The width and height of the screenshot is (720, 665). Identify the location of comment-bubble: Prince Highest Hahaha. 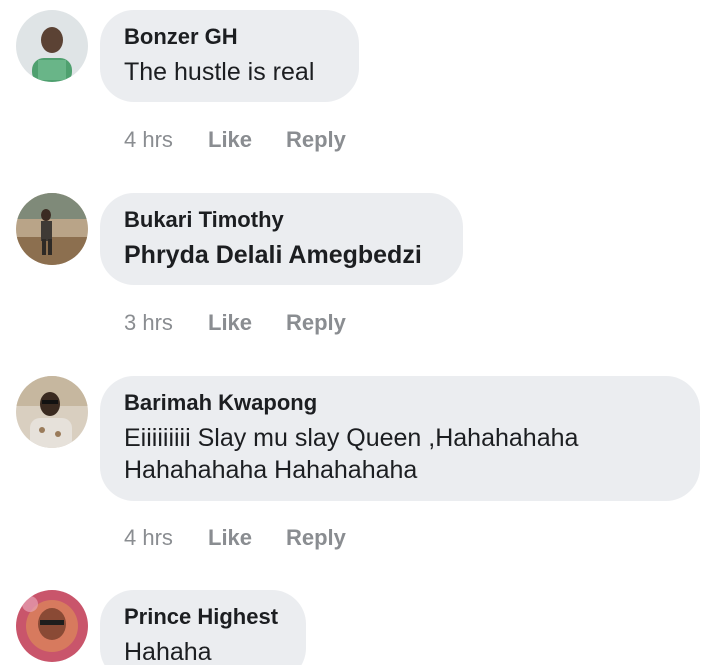
(203, 627).